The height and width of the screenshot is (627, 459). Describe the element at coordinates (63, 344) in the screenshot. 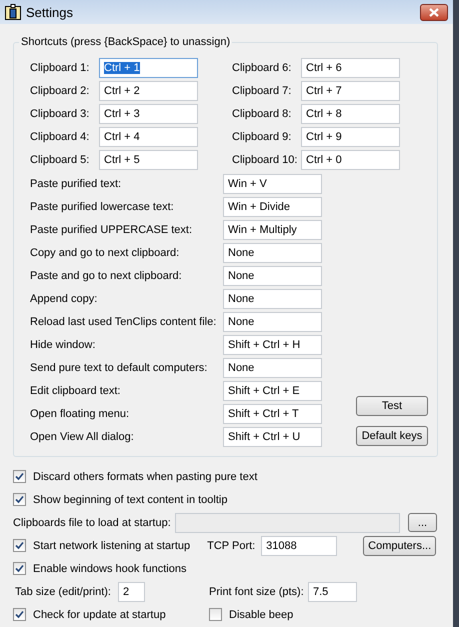

I see `field-label: Hide window:` at that location.